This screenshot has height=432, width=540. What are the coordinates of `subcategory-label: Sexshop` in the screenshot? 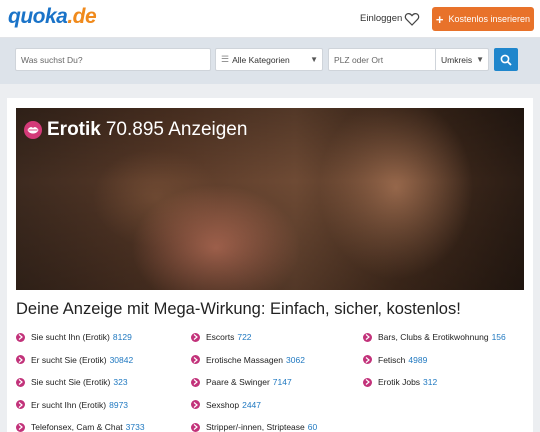 It's located at (223, 404).